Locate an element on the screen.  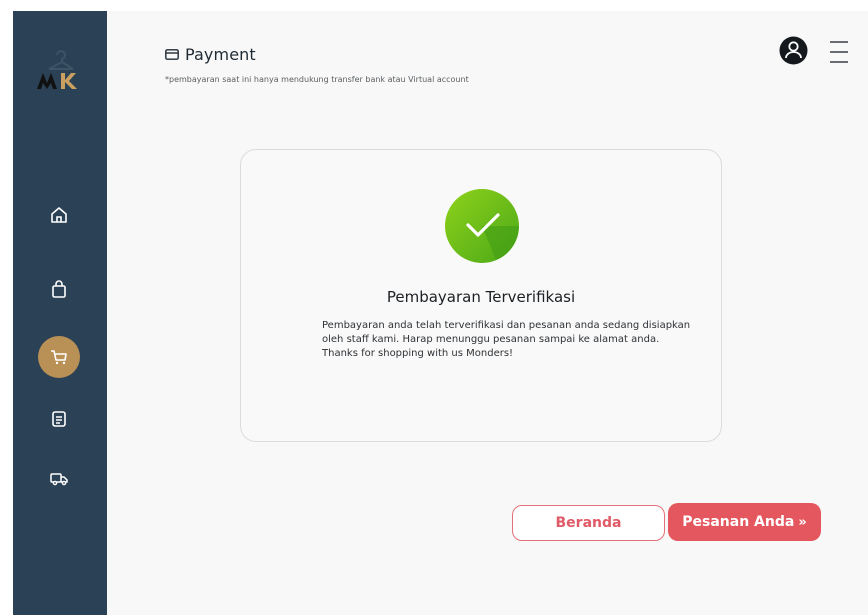
logo-mark-icon is located at coordinates (57, 69).